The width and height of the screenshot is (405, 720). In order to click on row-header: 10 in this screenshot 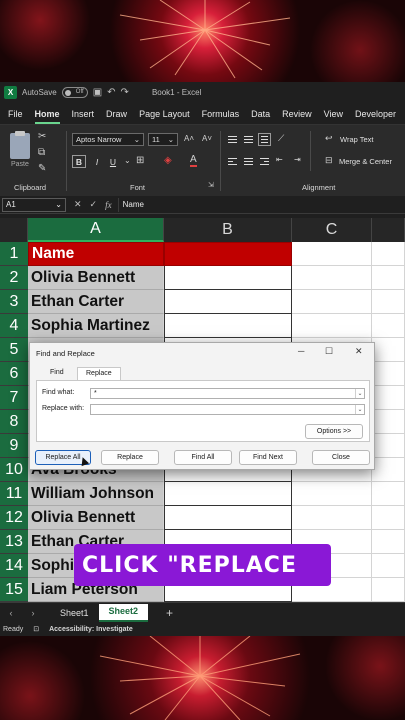, I will do `click(14, 470)`.